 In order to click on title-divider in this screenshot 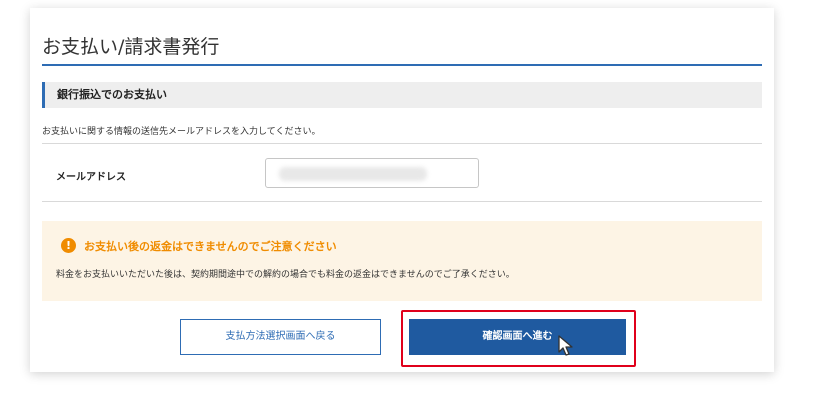, I will do `click(402, 65)`.